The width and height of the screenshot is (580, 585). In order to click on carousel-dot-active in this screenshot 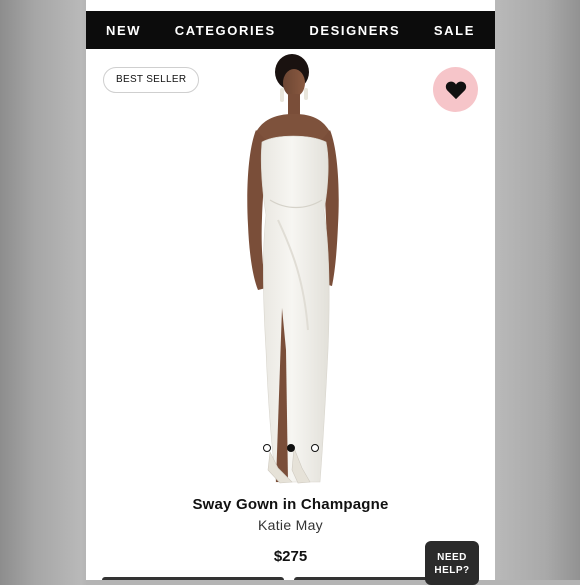, I will do `click(290, 448)`.